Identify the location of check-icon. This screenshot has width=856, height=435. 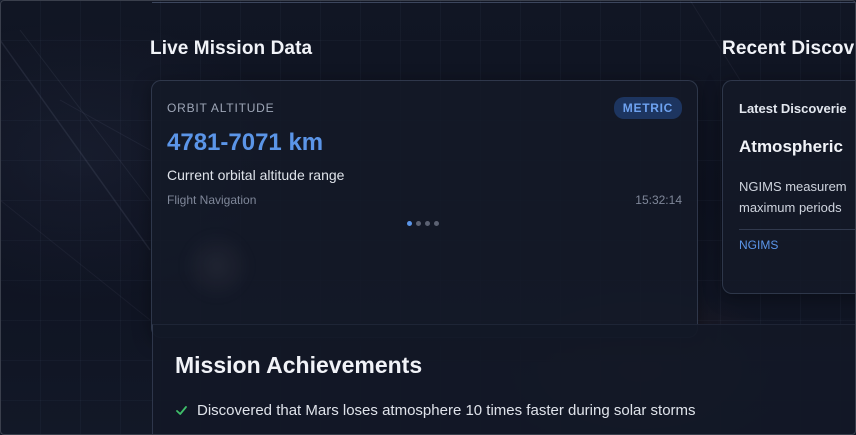
(181, 410).